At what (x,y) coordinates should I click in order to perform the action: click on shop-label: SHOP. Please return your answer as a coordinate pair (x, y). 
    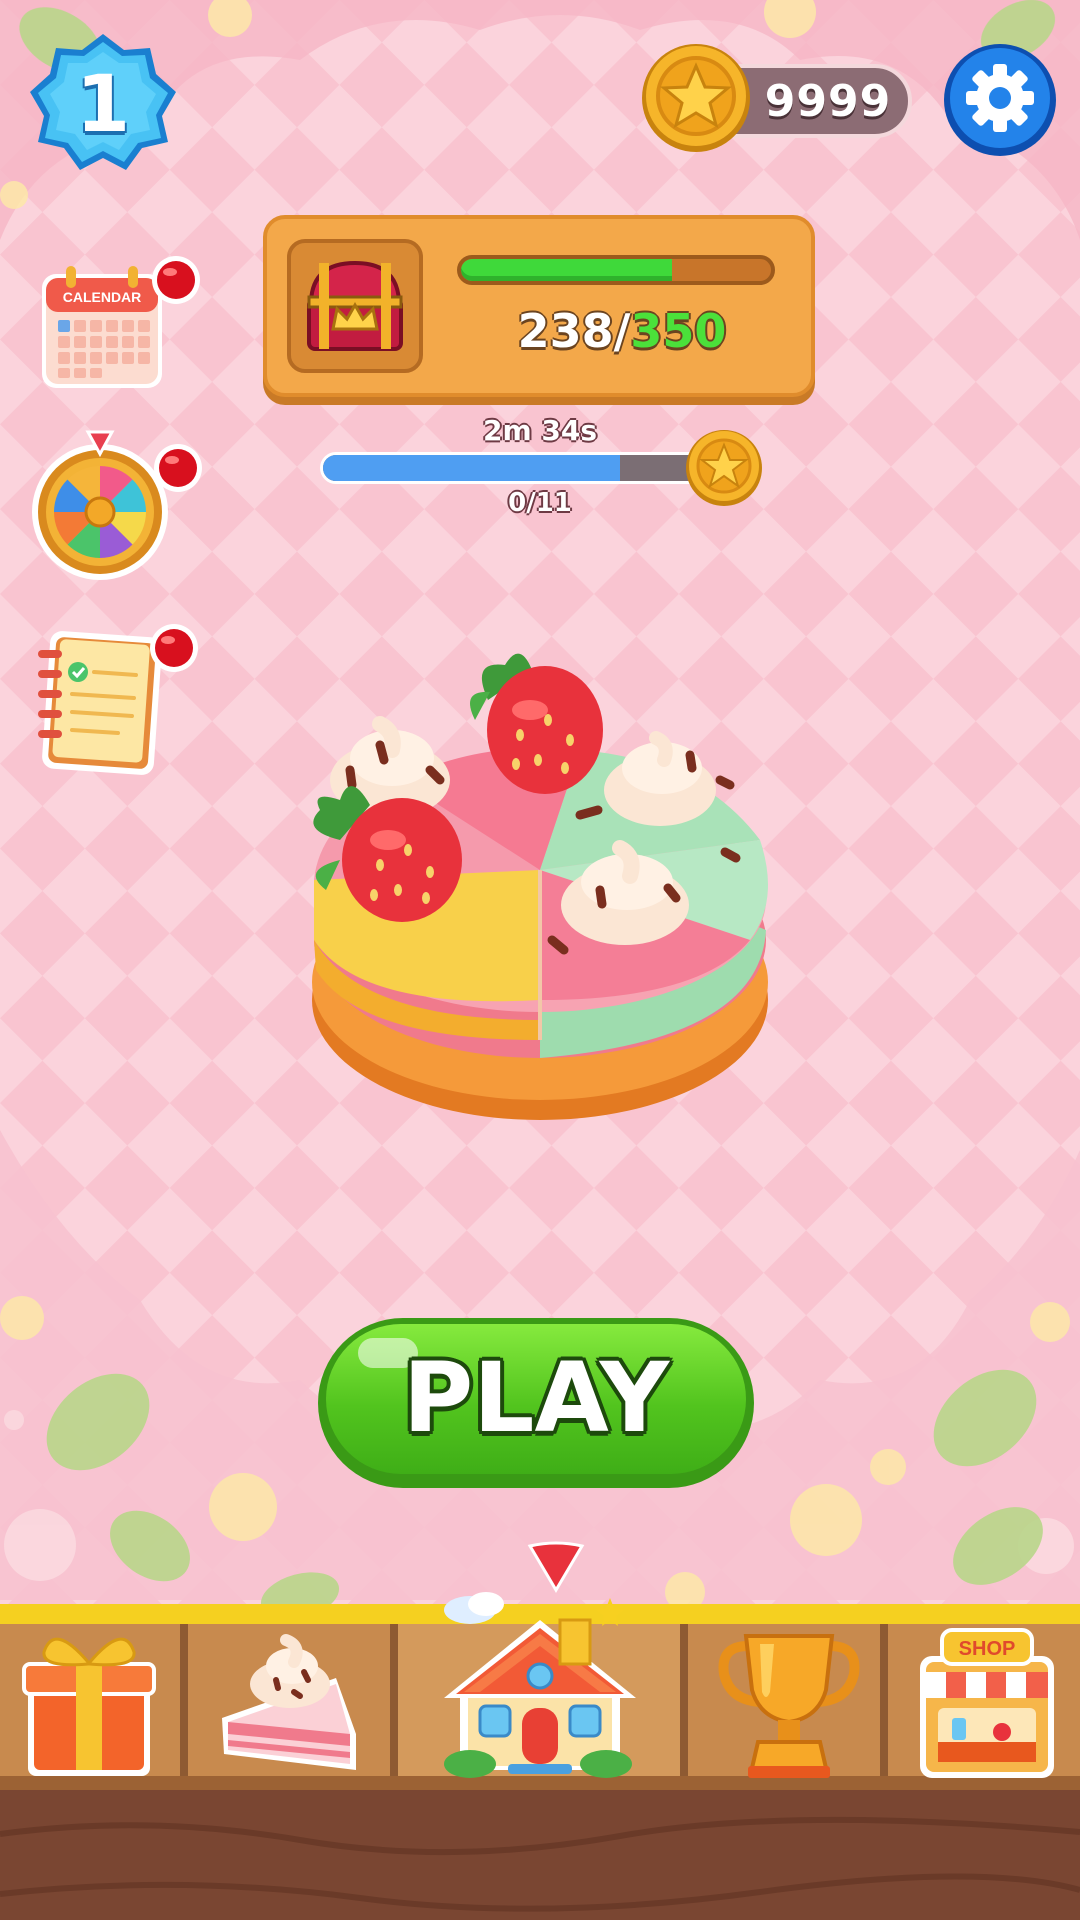
    Looking at the image, I should click on (987, 1649).